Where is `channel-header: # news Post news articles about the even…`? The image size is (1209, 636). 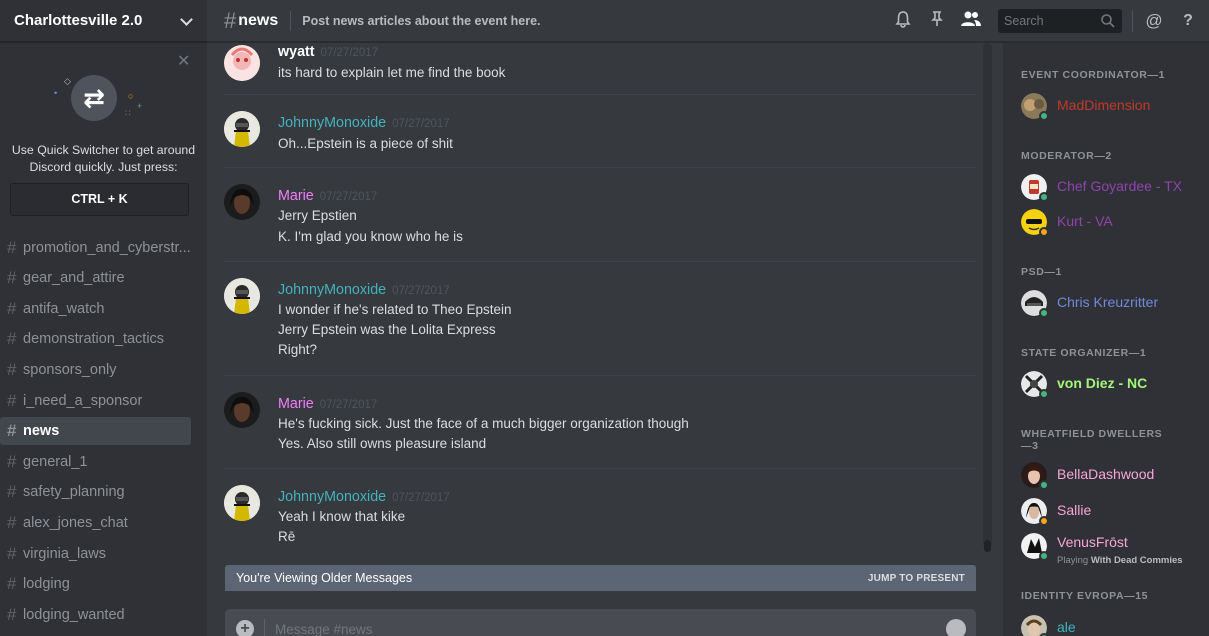
channel-header: # news Post news articles about the even… is located at coordinates (708, 21).